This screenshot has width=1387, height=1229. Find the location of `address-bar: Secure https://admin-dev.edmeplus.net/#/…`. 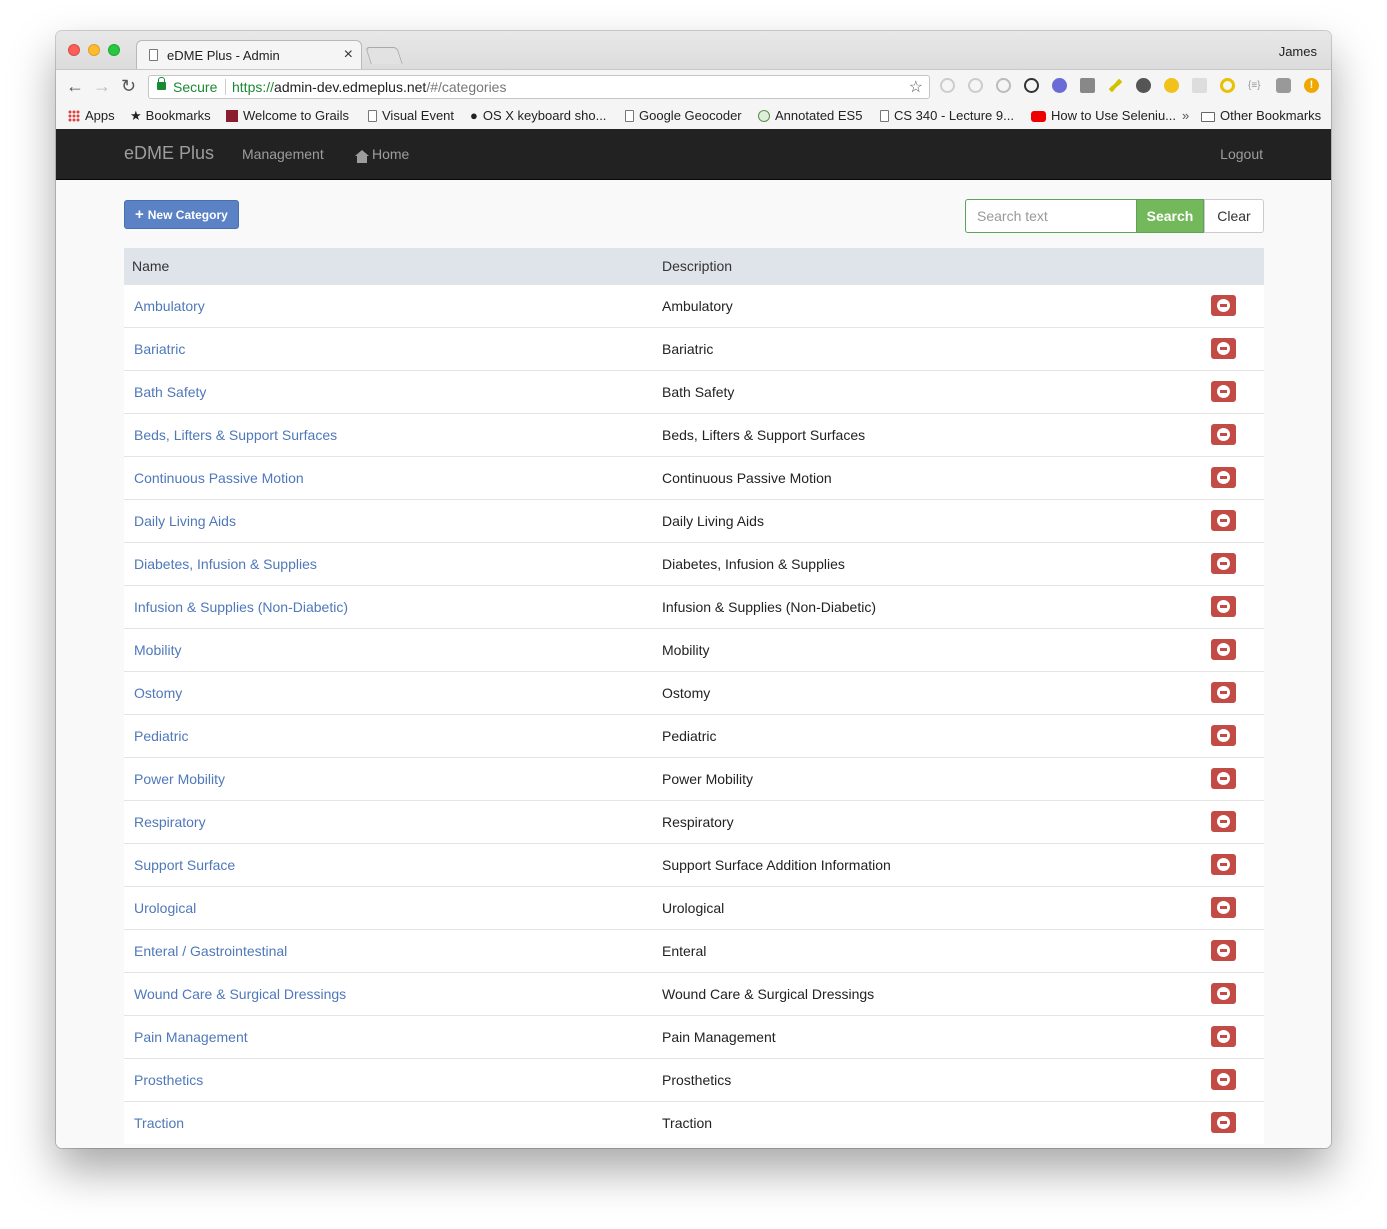

address-bar: Secure https://admin-dev.edmeplus.net/#/… is located at coordinates (539, 87).